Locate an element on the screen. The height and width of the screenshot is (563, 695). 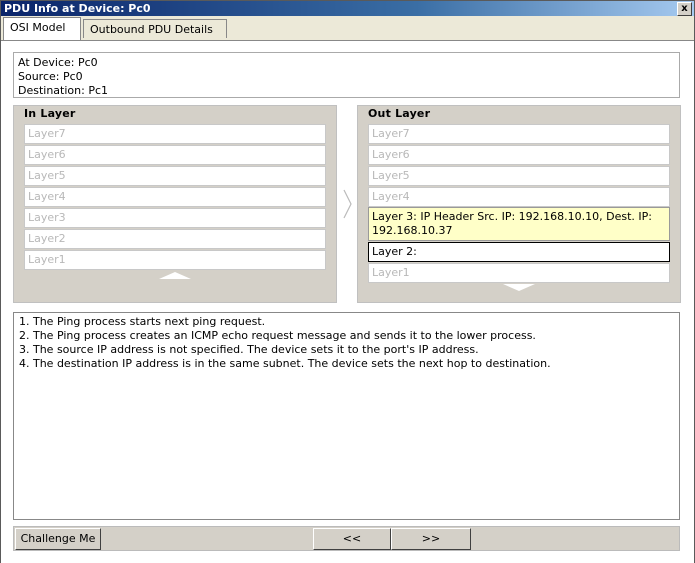
tab-osi-model: OSI Model is located at coordinates (42, 28).